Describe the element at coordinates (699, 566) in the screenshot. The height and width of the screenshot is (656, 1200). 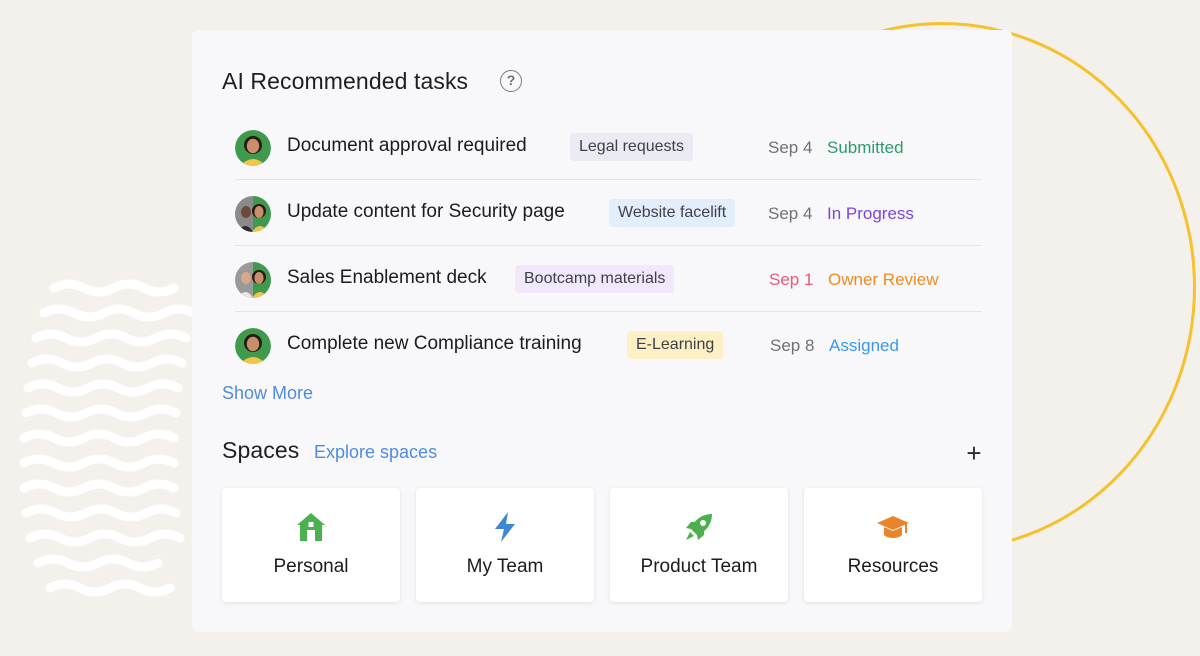
I see `space-label: Product Team` at that location.